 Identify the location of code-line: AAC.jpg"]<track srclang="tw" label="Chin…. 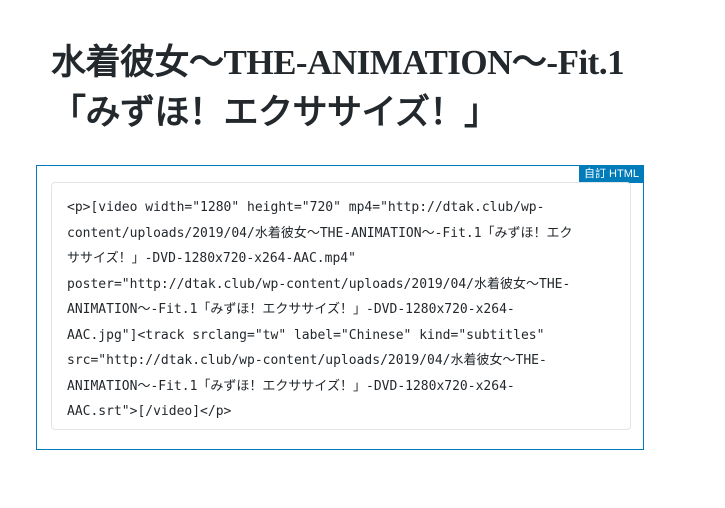
(306, 335).